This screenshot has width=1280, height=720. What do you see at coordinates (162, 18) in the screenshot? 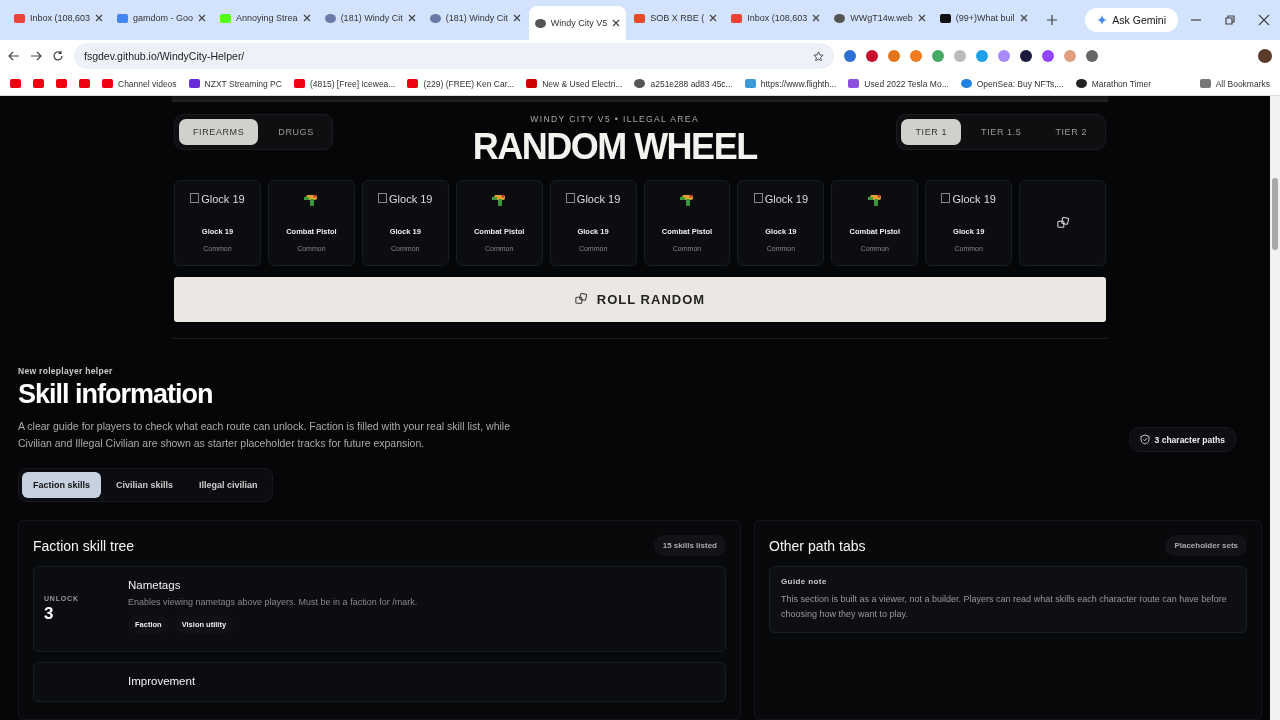
I see `browser-tab: gamdom - Goo` at bounding box center [162, 18].